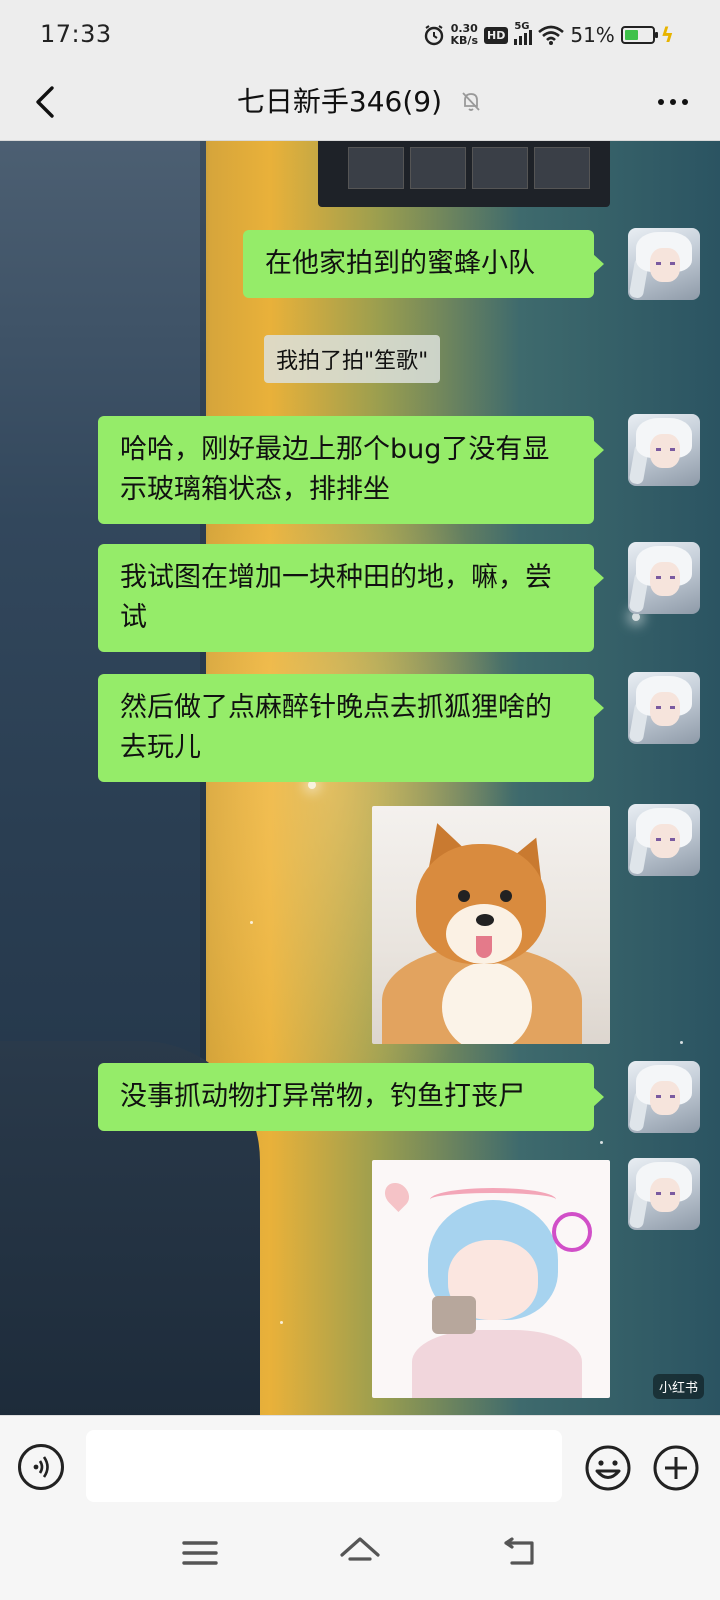  What do you see at coordinates (678, 1386) in the screenshot?
I see `sticker-watermark: 小红书` at bounding box center [678, 1386].